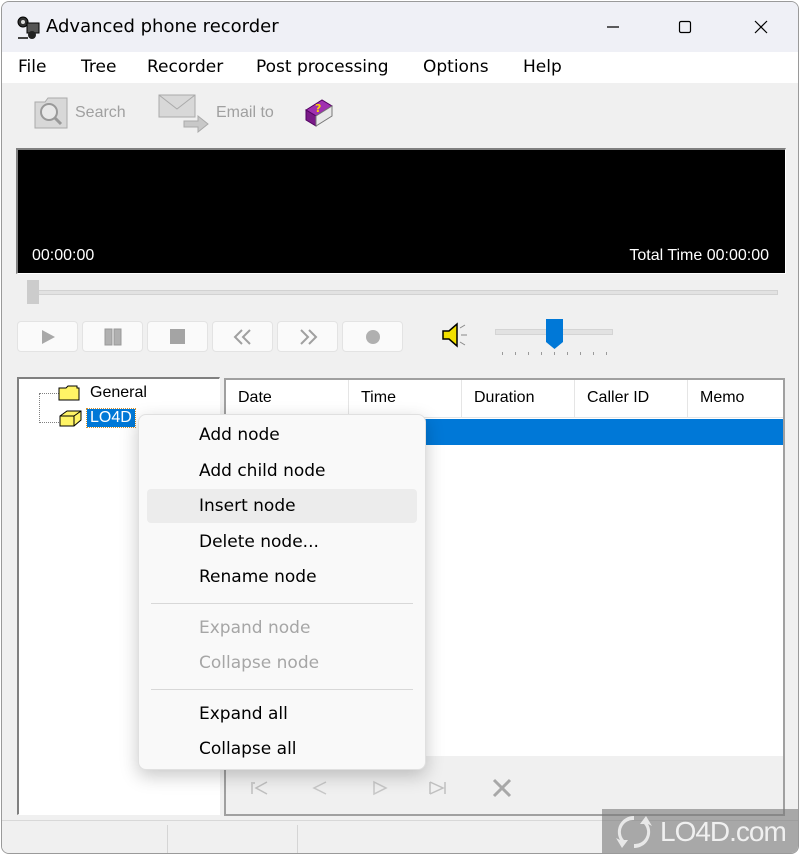  I want to click on rewind-icon, so click(242, 336).